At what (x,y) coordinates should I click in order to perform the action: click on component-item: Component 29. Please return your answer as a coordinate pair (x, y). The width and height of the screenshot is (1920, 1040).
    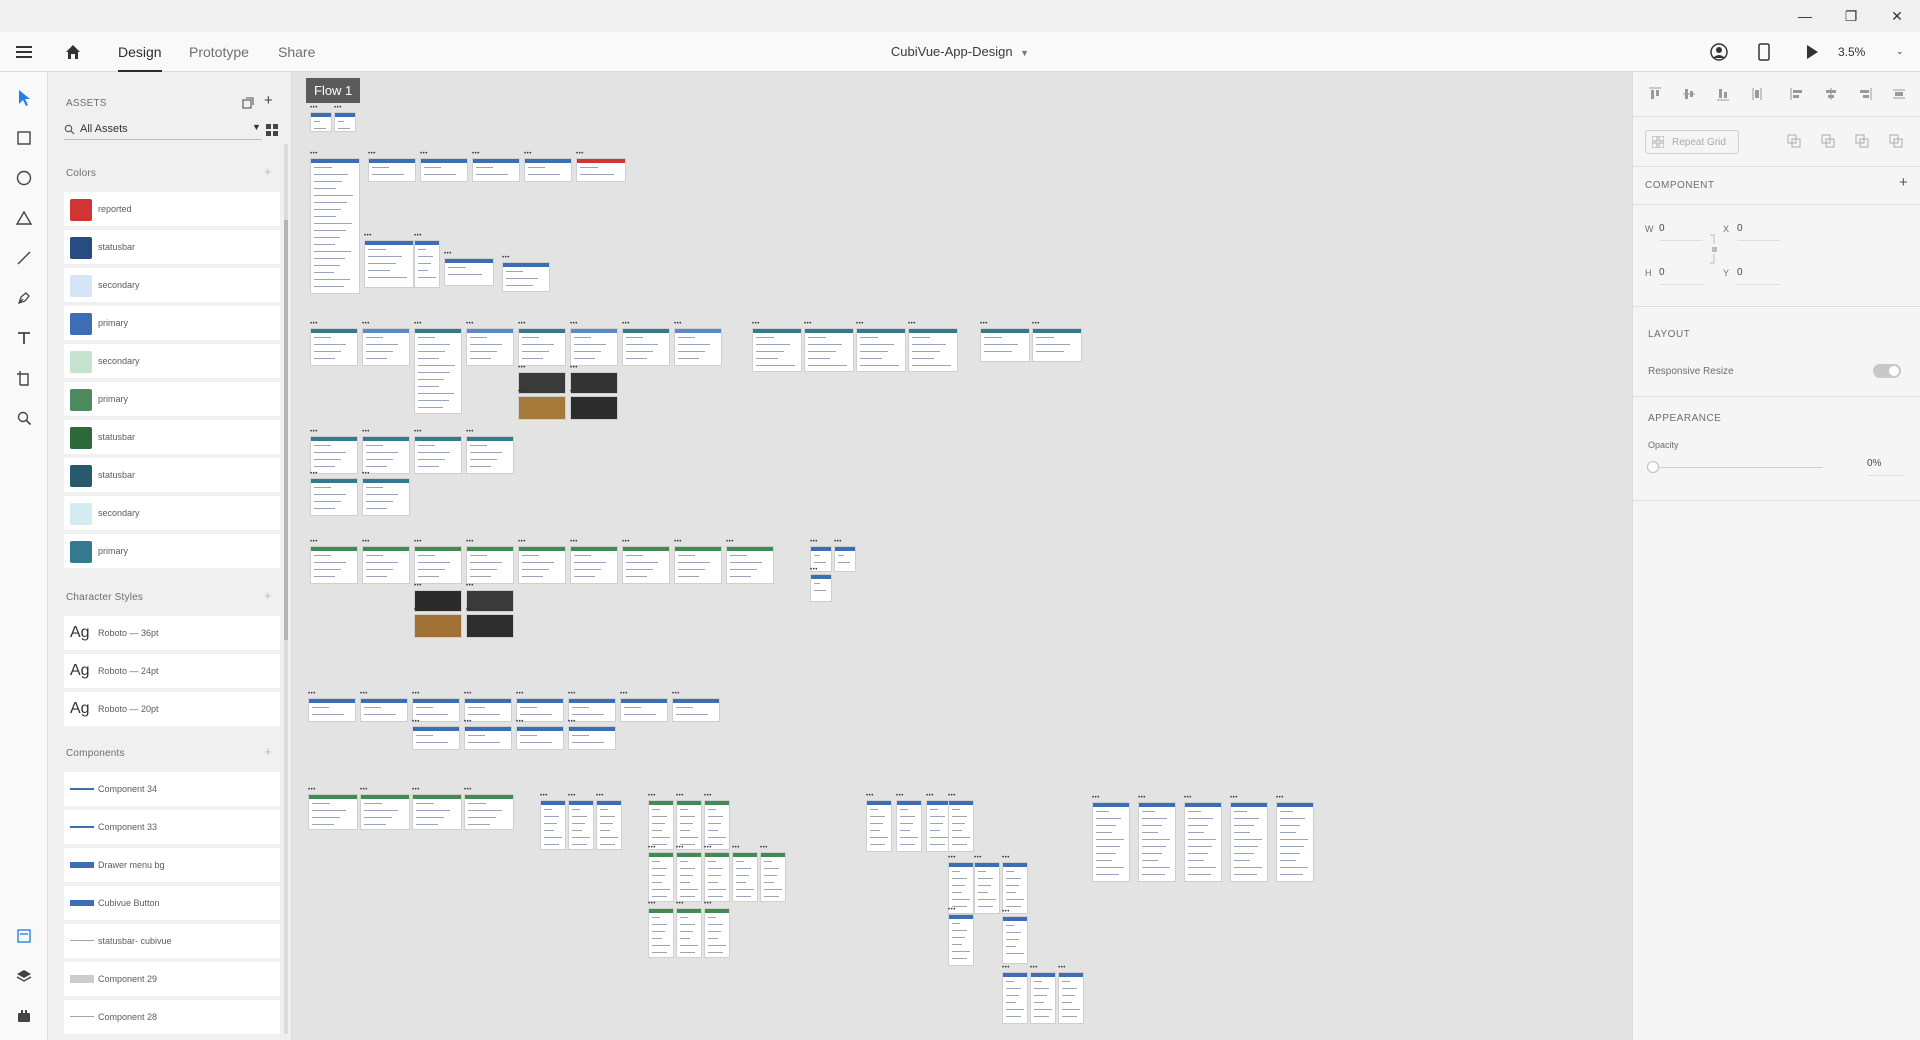
    Looking at the image, I should click on (172, 979).